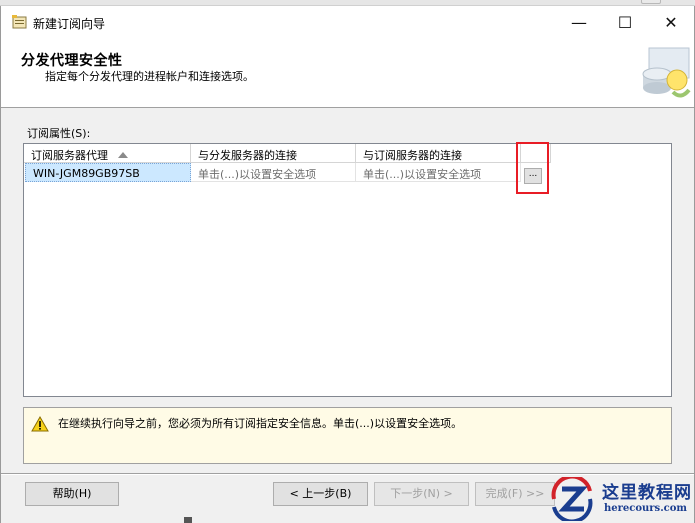 This screenshot has height=523, width=695. I want to click on watermark-url: herecours.com, so click(646, 508).